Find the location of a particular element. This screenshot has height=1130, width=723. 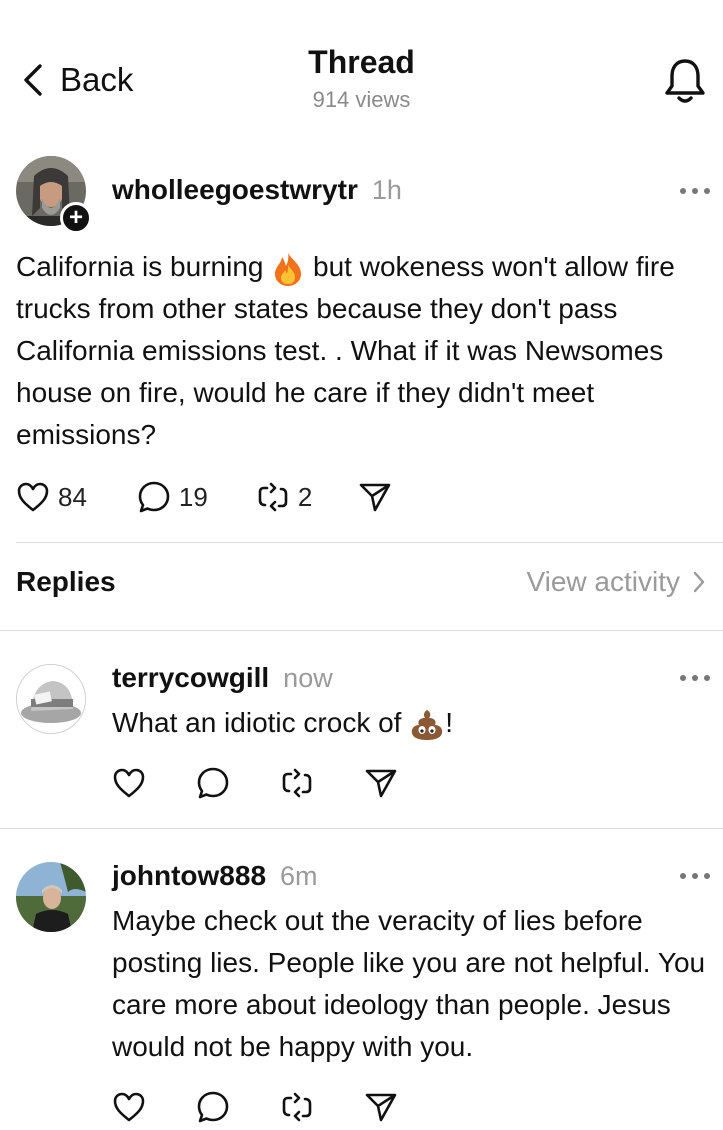

repost-count: 2 is located at coordinates (305, 496).